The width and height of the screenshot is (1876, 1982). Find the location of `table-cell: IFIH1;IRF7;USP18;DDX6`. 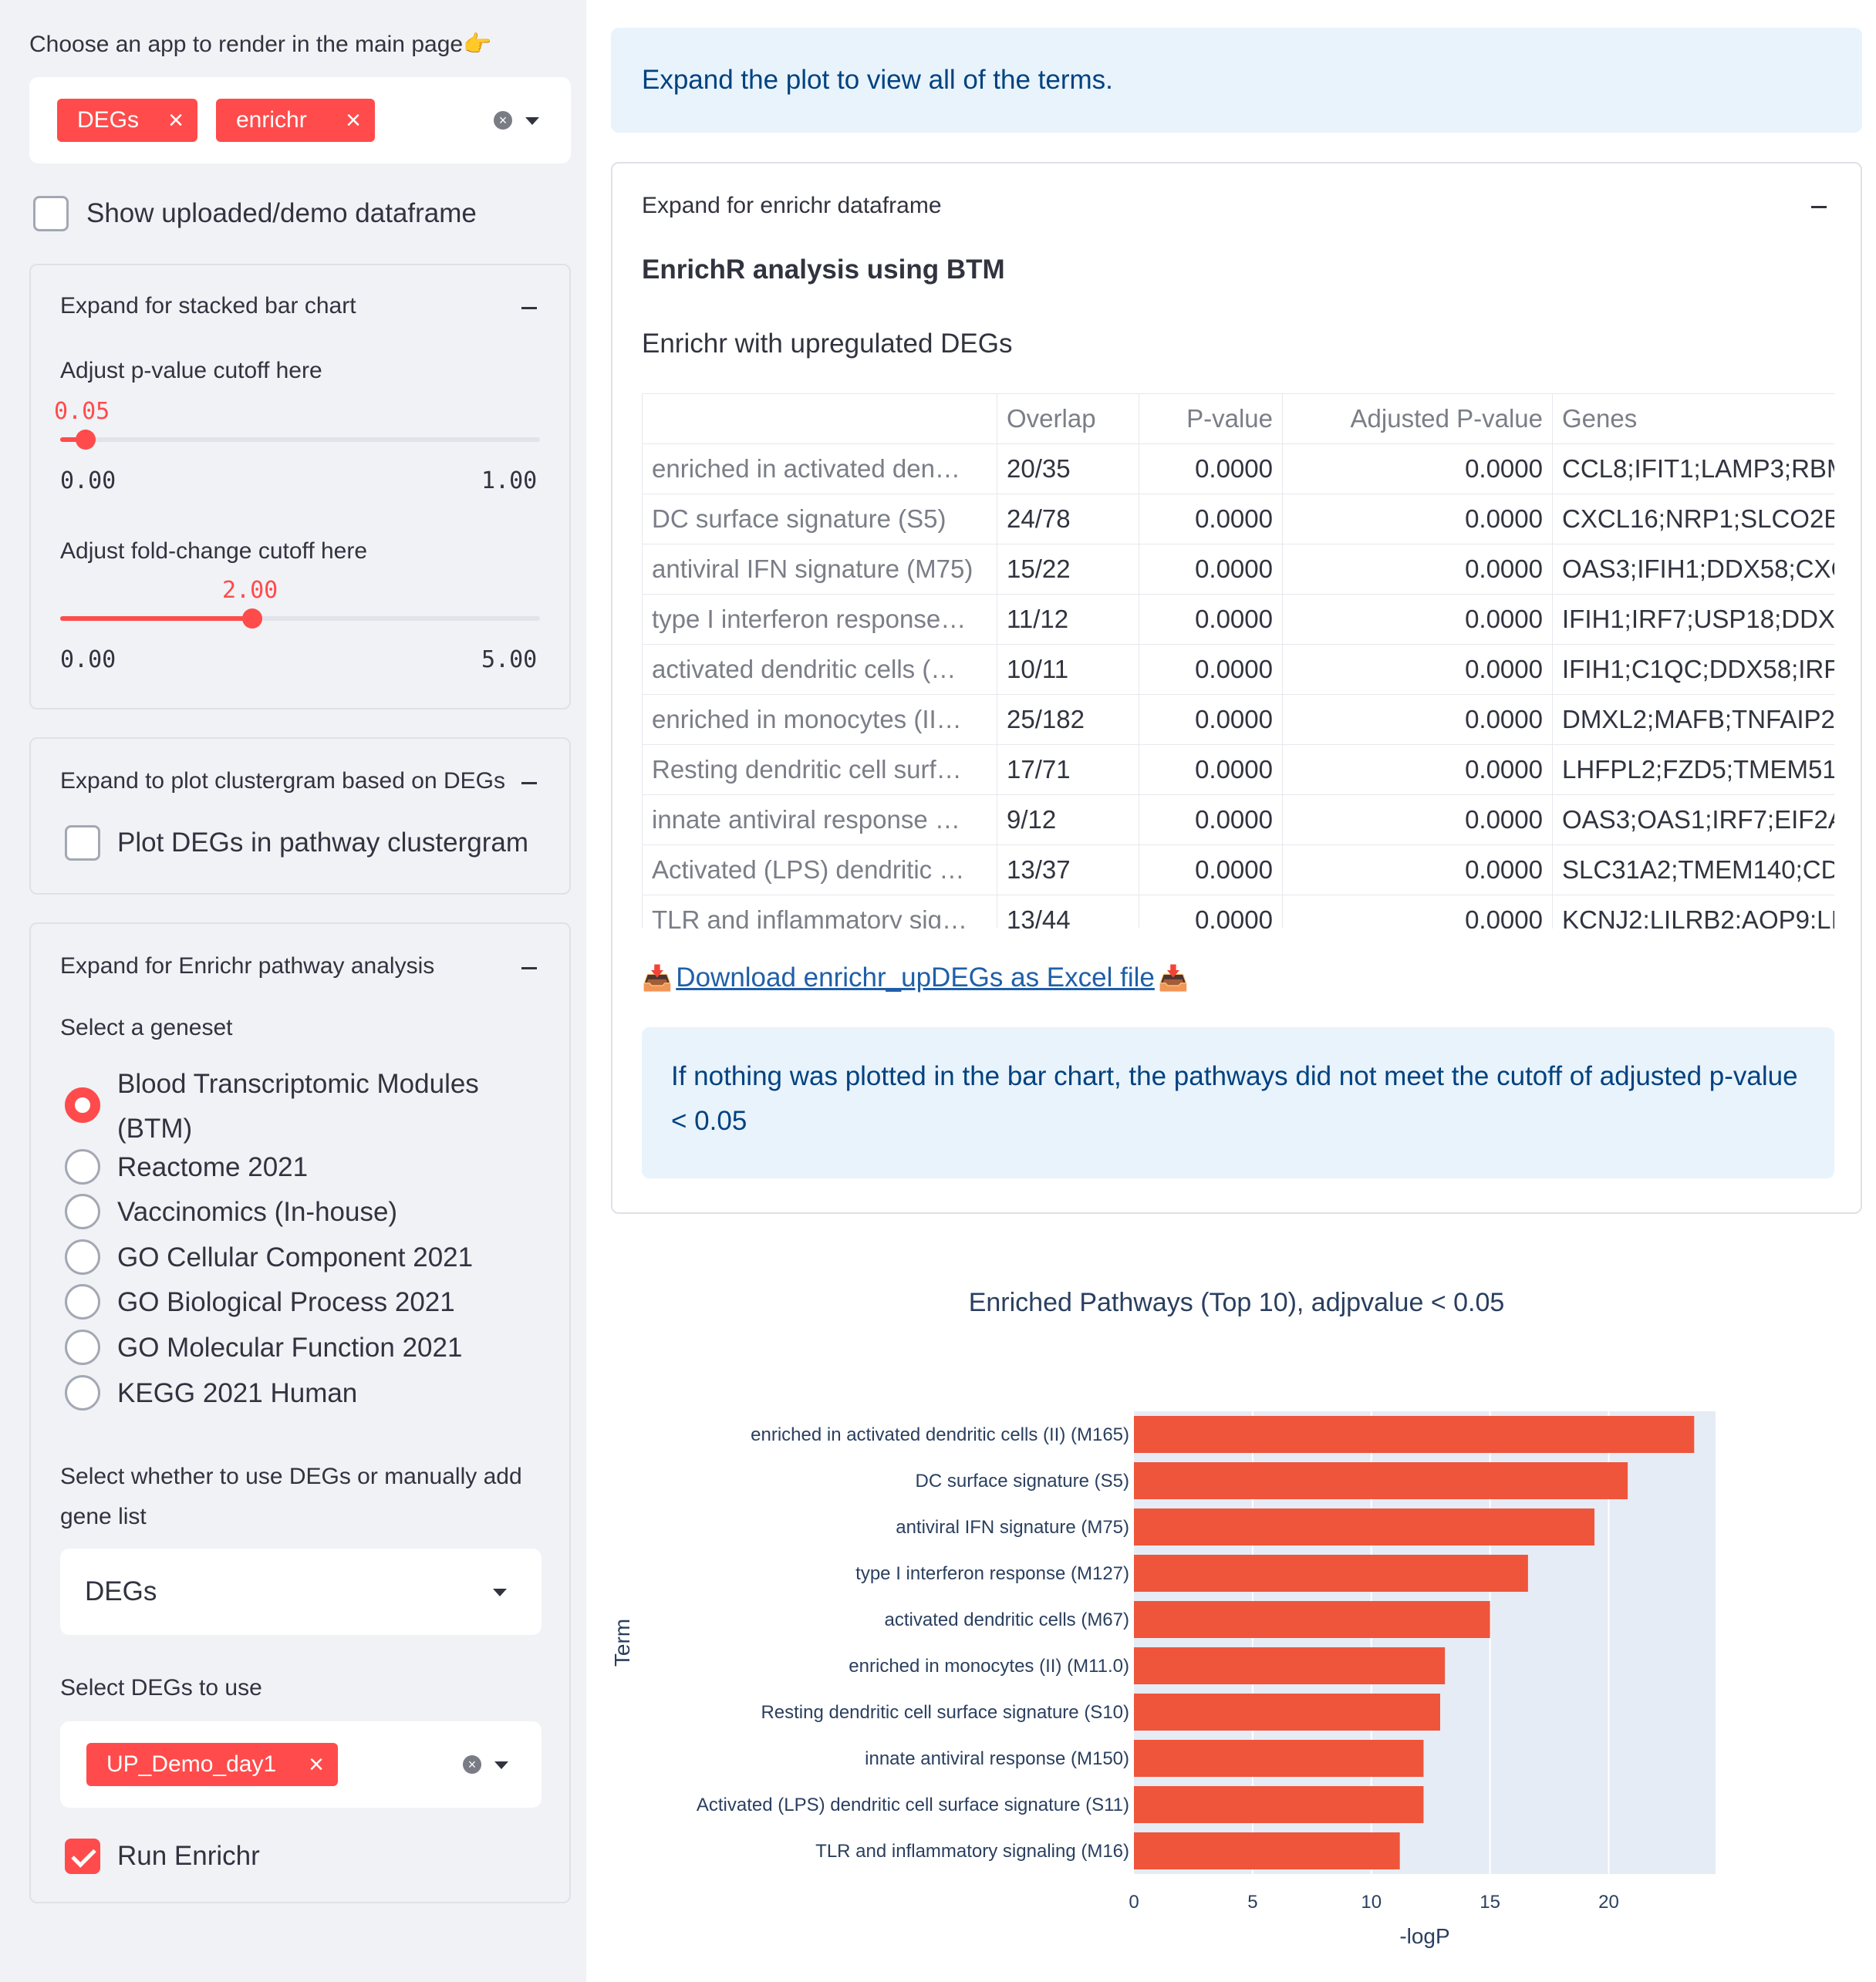

table-cell: IFIH1;IRF7;USP18;DDX6 is located at coordinates (1693, 619).